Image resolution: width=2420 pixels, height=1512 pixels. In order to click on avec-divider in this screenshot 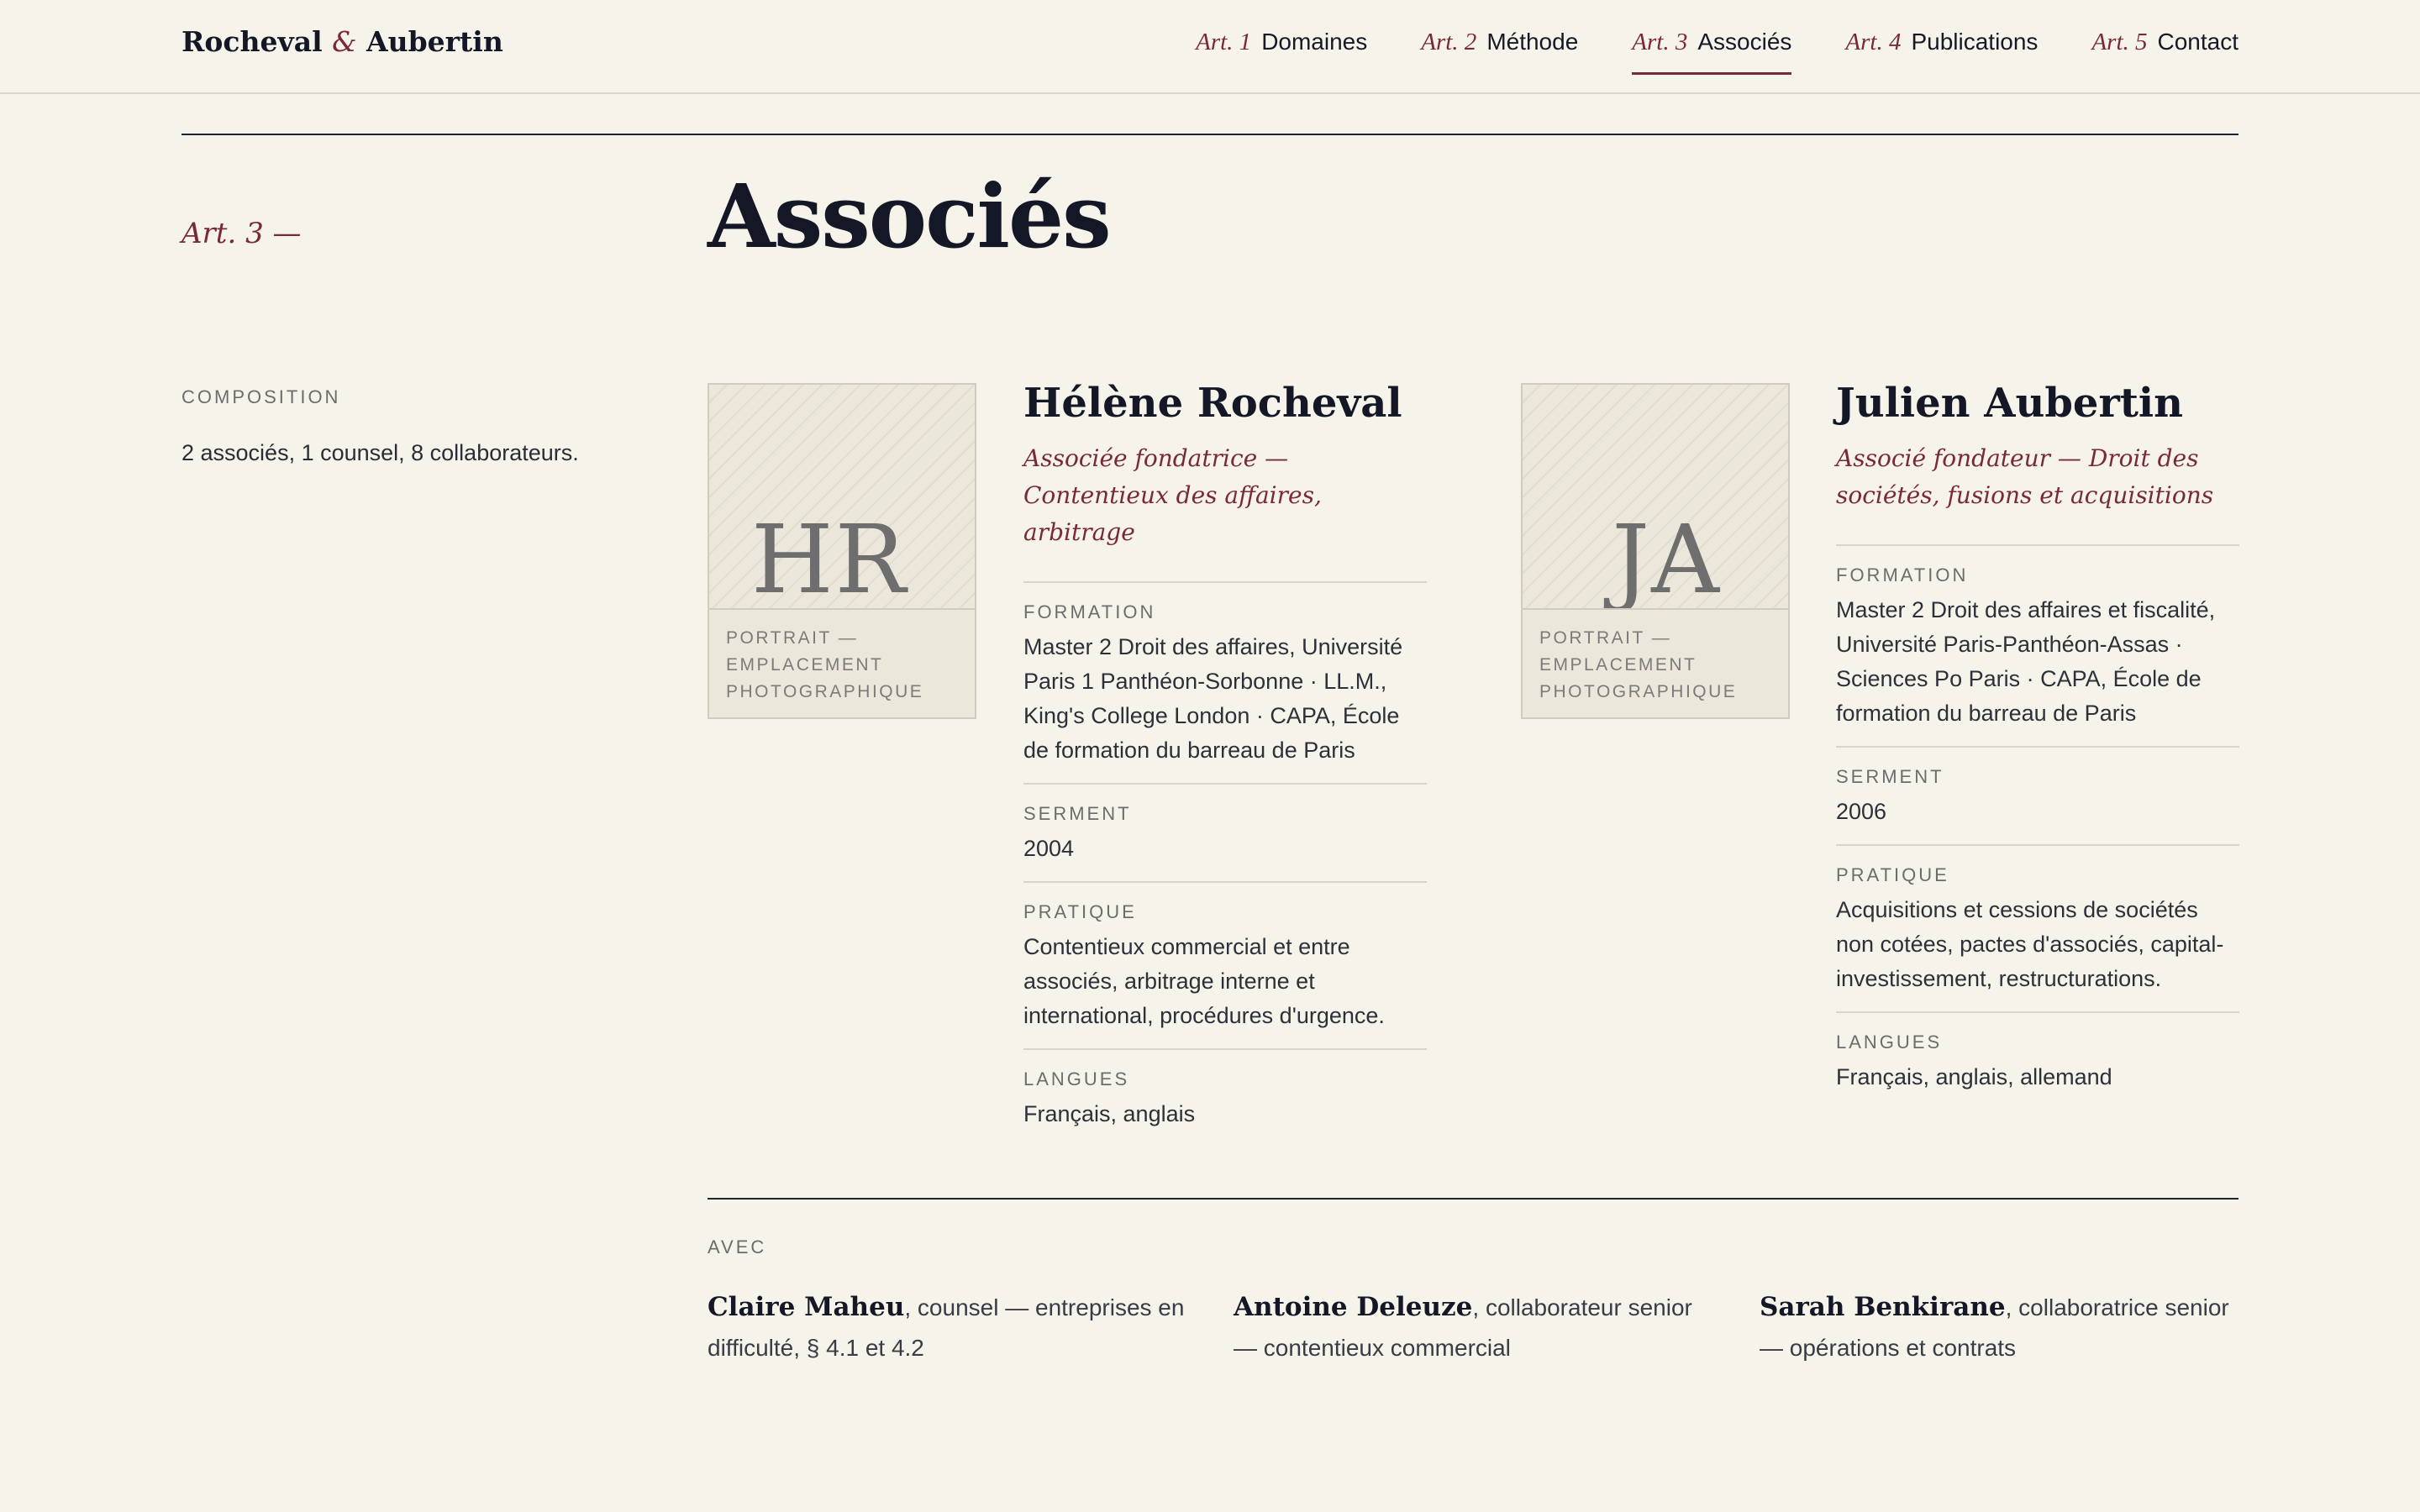, I will do `click(1473, 1199)`.